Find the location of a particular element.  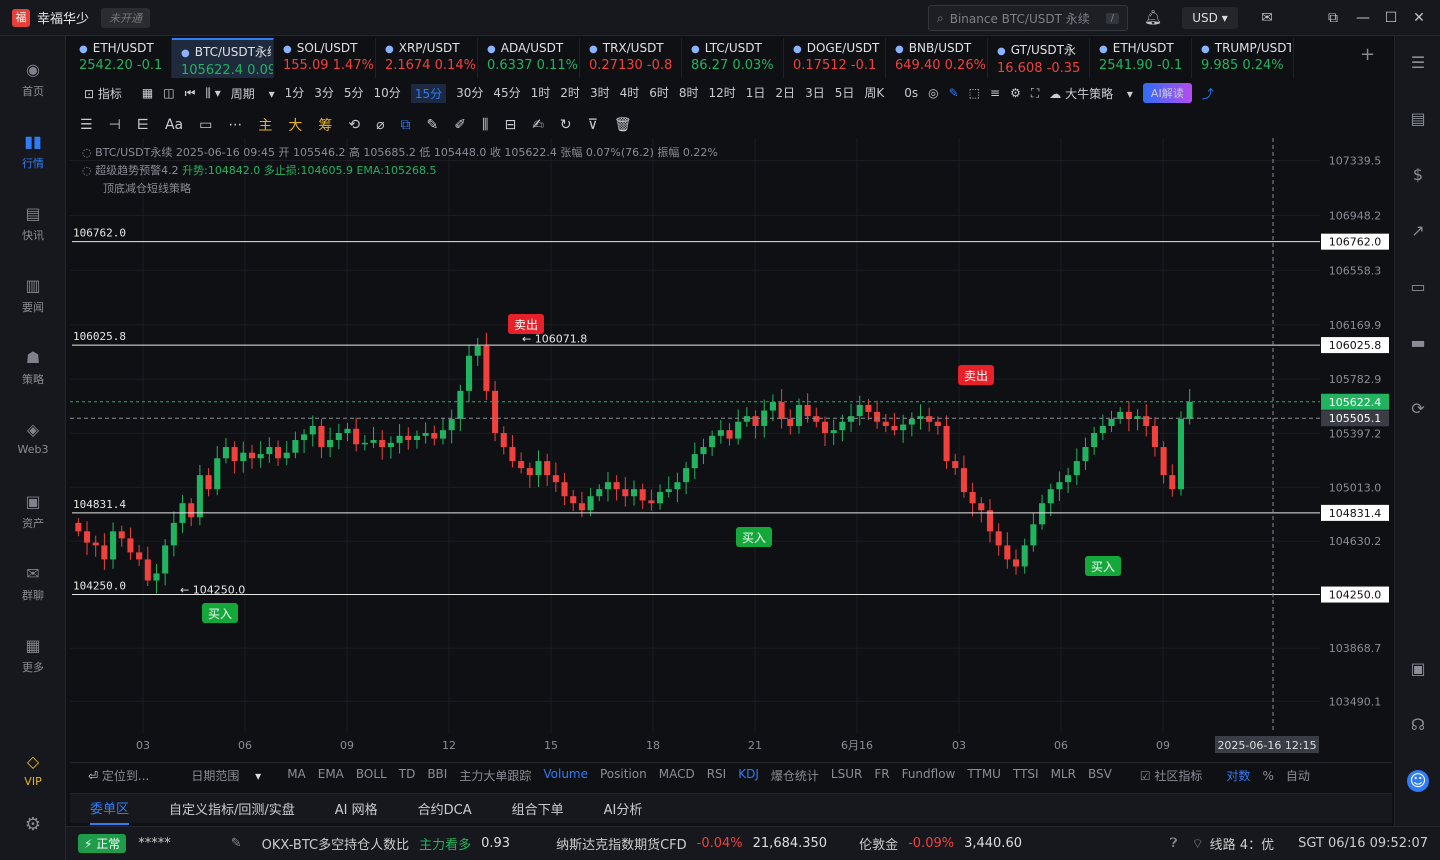

main-tool: 主 is located at coordinates (265, 125).